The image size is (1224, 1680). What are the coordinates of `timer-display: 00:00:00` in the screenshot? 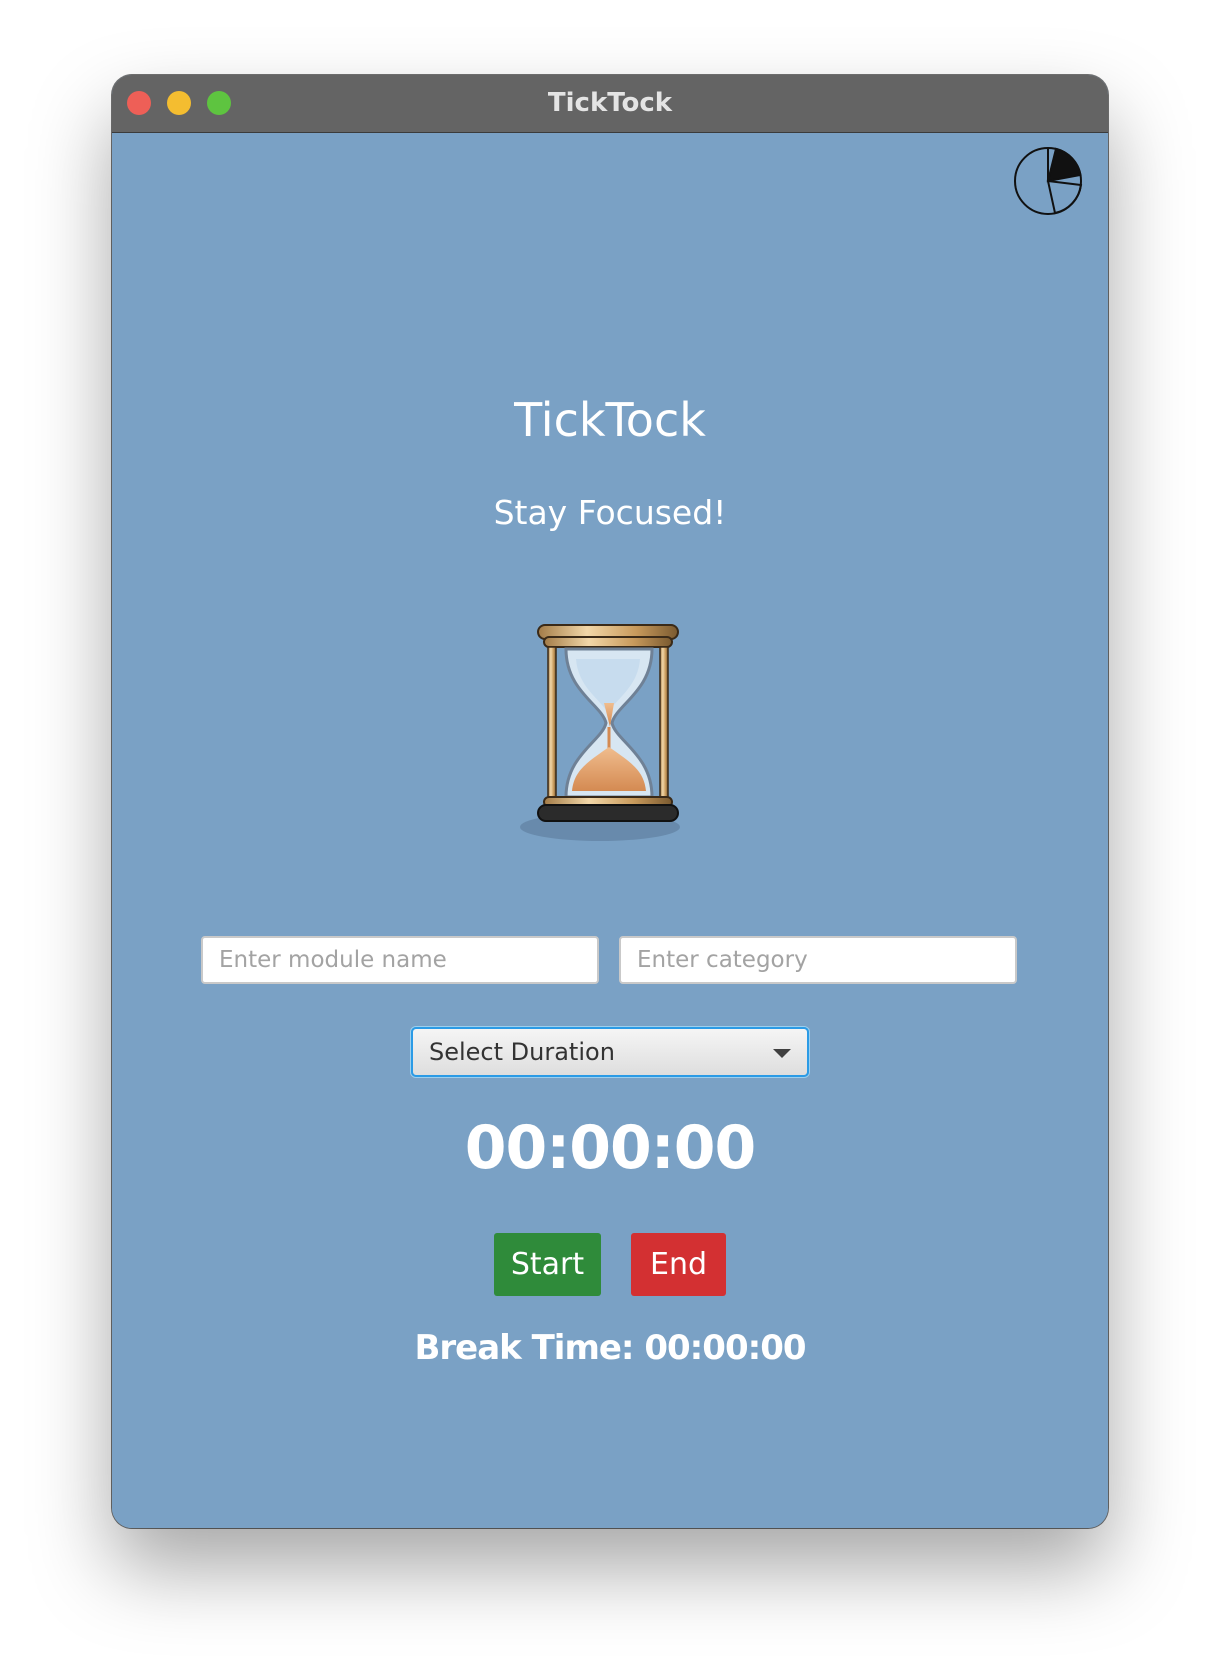 It's located at (610, 1148).